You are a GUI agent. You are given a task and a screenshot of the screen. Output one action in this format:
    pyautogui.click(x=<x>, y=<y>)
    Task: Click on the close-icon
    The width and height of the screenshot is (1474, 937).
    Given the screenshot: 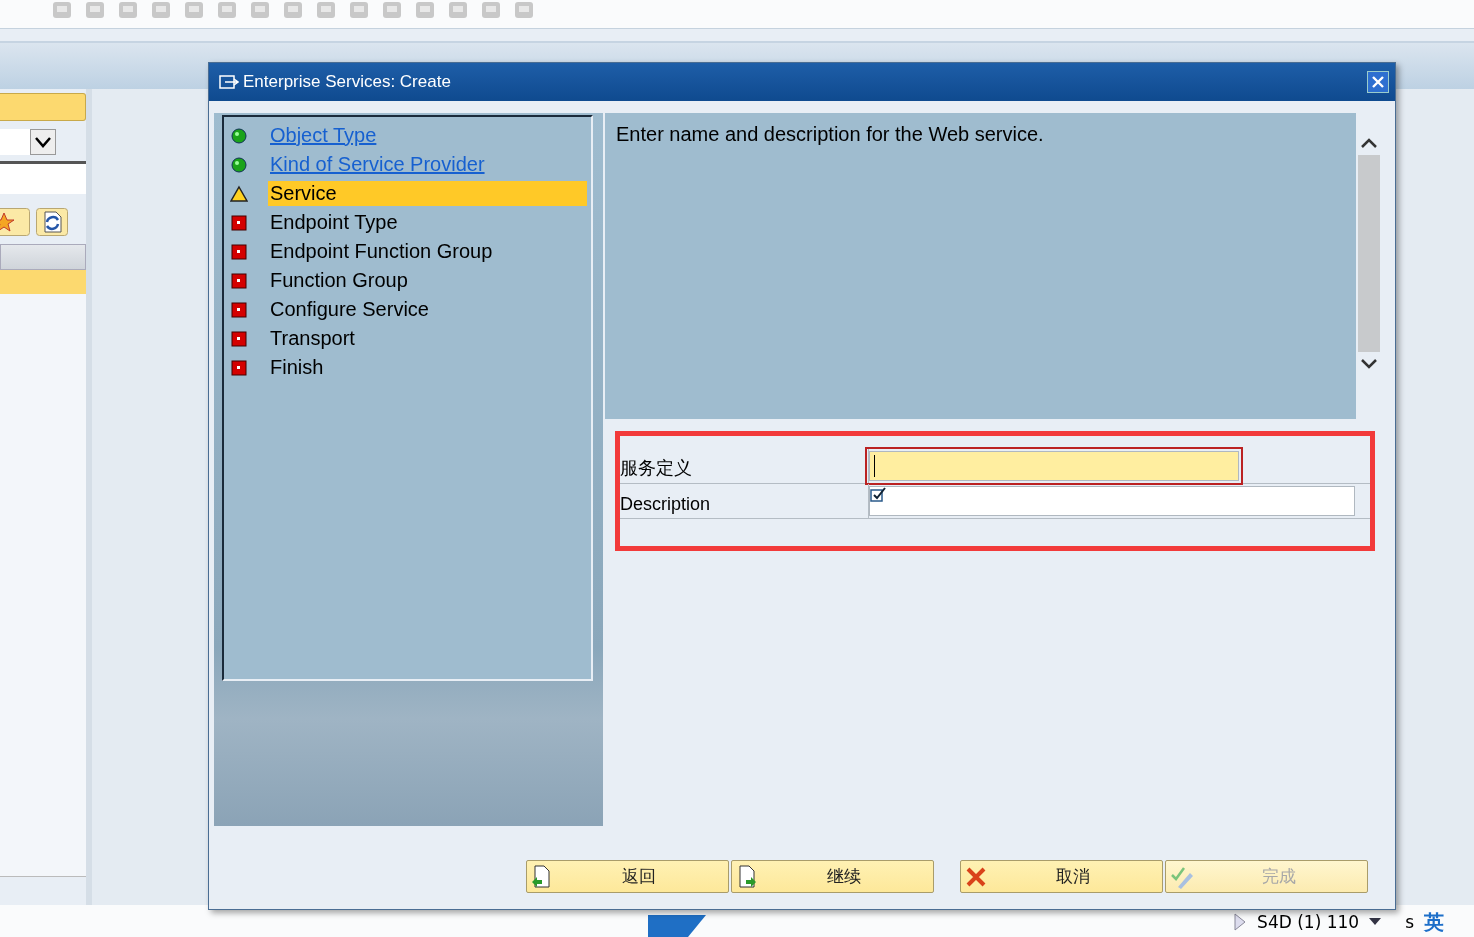 What is the action you would take?
    pyautogui.click(x=1378, y=82)
    